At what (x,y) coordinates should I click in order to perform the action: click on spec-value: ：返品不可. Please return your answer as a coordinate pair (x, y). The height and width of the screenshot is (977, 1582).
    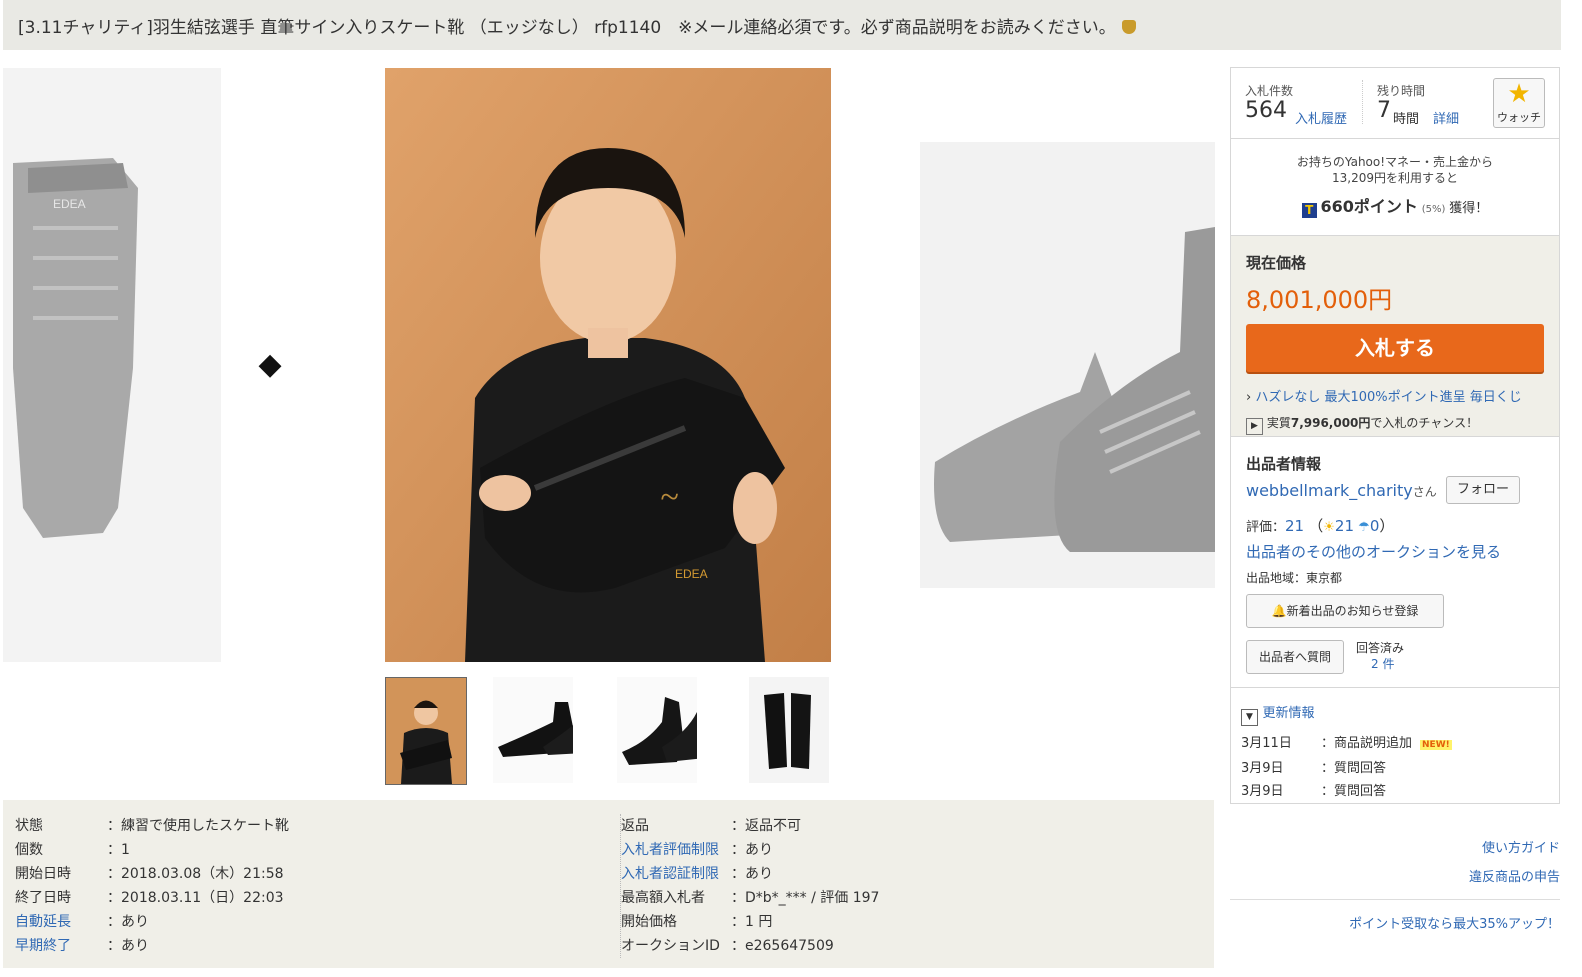
    Looking at the image, I should click on (766, 826).